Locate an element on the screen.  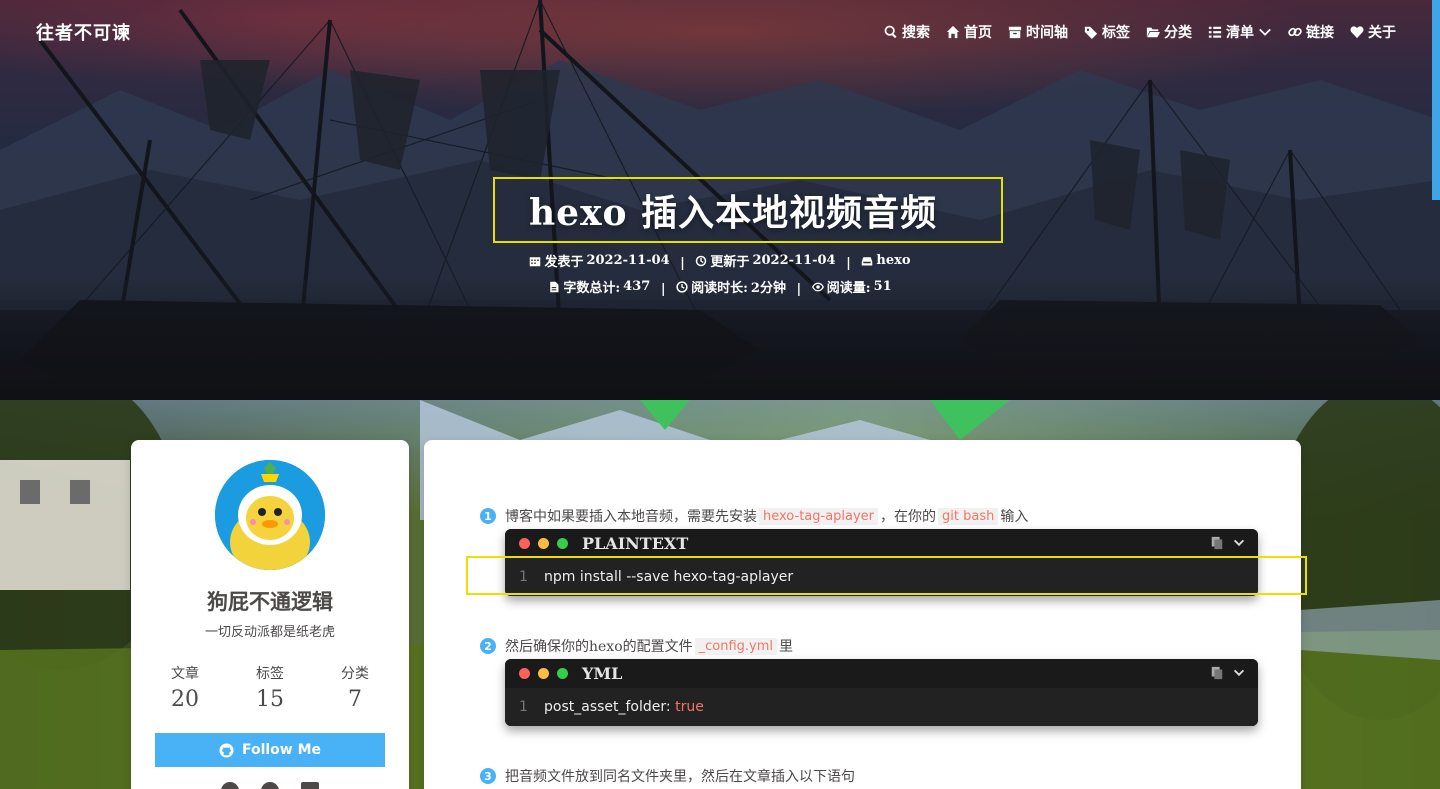
nav-item-categories: 分类 is located at coordinates (1169, 32).